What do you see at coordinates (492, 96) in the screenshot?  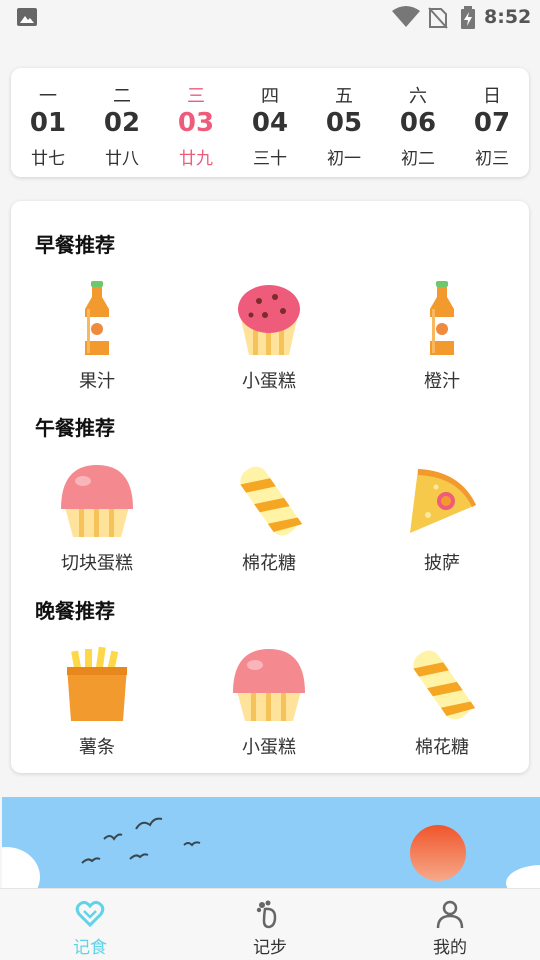 I see `weekday-label: 日` at bounding box center [492, 96].